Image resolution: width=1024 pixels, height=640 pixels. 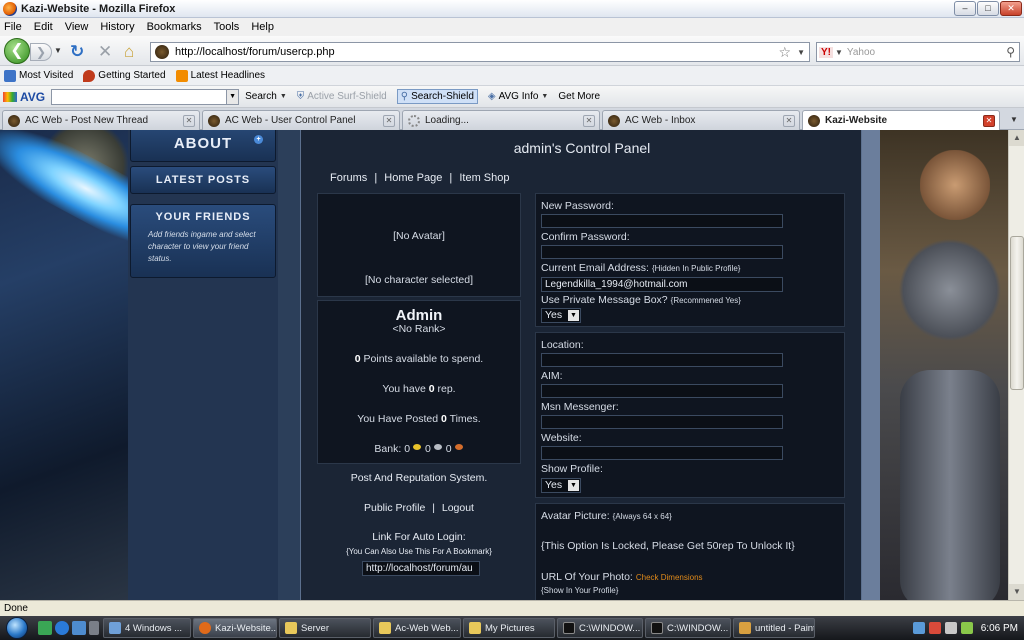 What do you see at coordinates (662, 221) in the screenshot?
I see `new-password-field` at bounding box center [662, 221].